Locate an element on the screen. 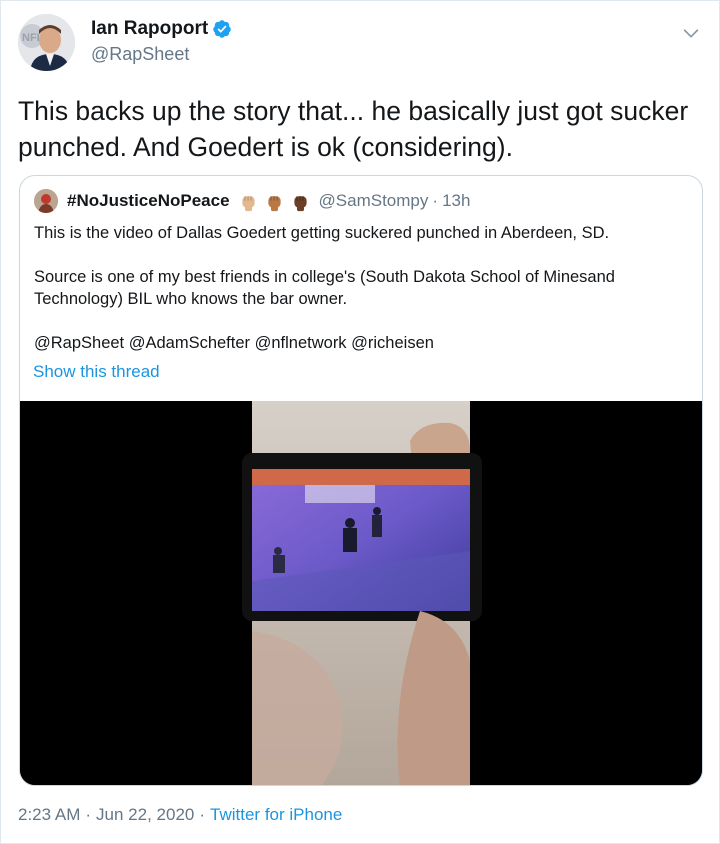 Image resolution: width=720 pixels, height=844 pixels. raised-fist-light-icon is located at coordinates (248, 203).